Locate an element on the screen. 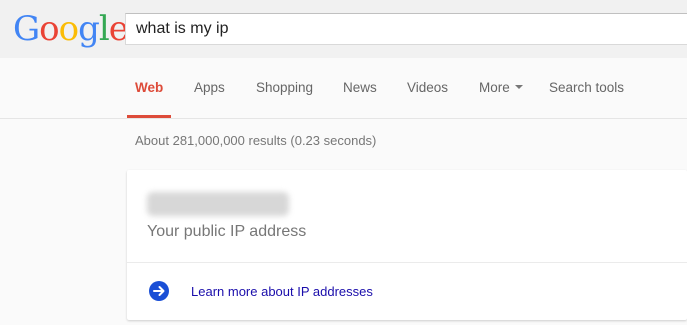  tab-web: Web is located at coordinates (149, 87).